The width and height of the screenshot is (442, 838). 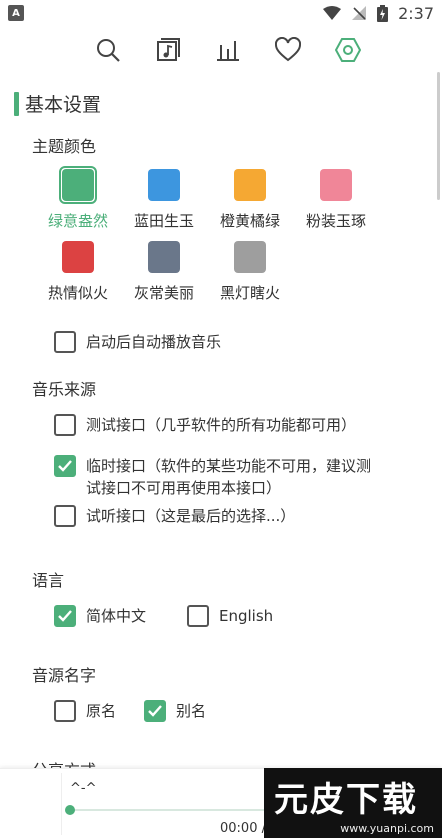 What do you see at coordinates (221, 13) in the screenshot?
I see `status-bar: A 2:37` at bounding box center [221, 13].